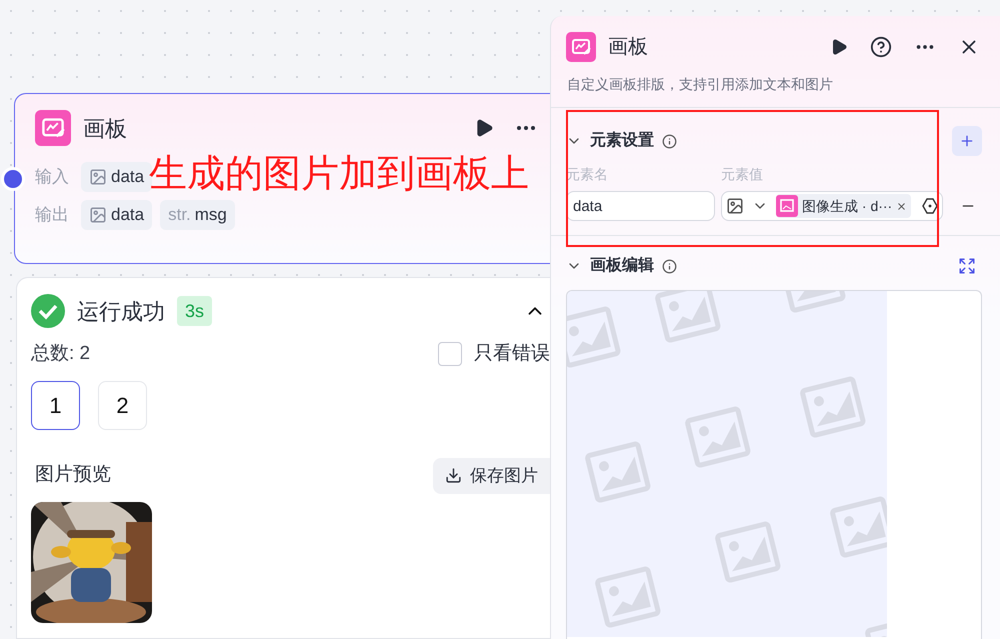 Image resolution: width=1000 pixels, height=639 pixels. I want to click on node-title: 画板, so click(105, 128).